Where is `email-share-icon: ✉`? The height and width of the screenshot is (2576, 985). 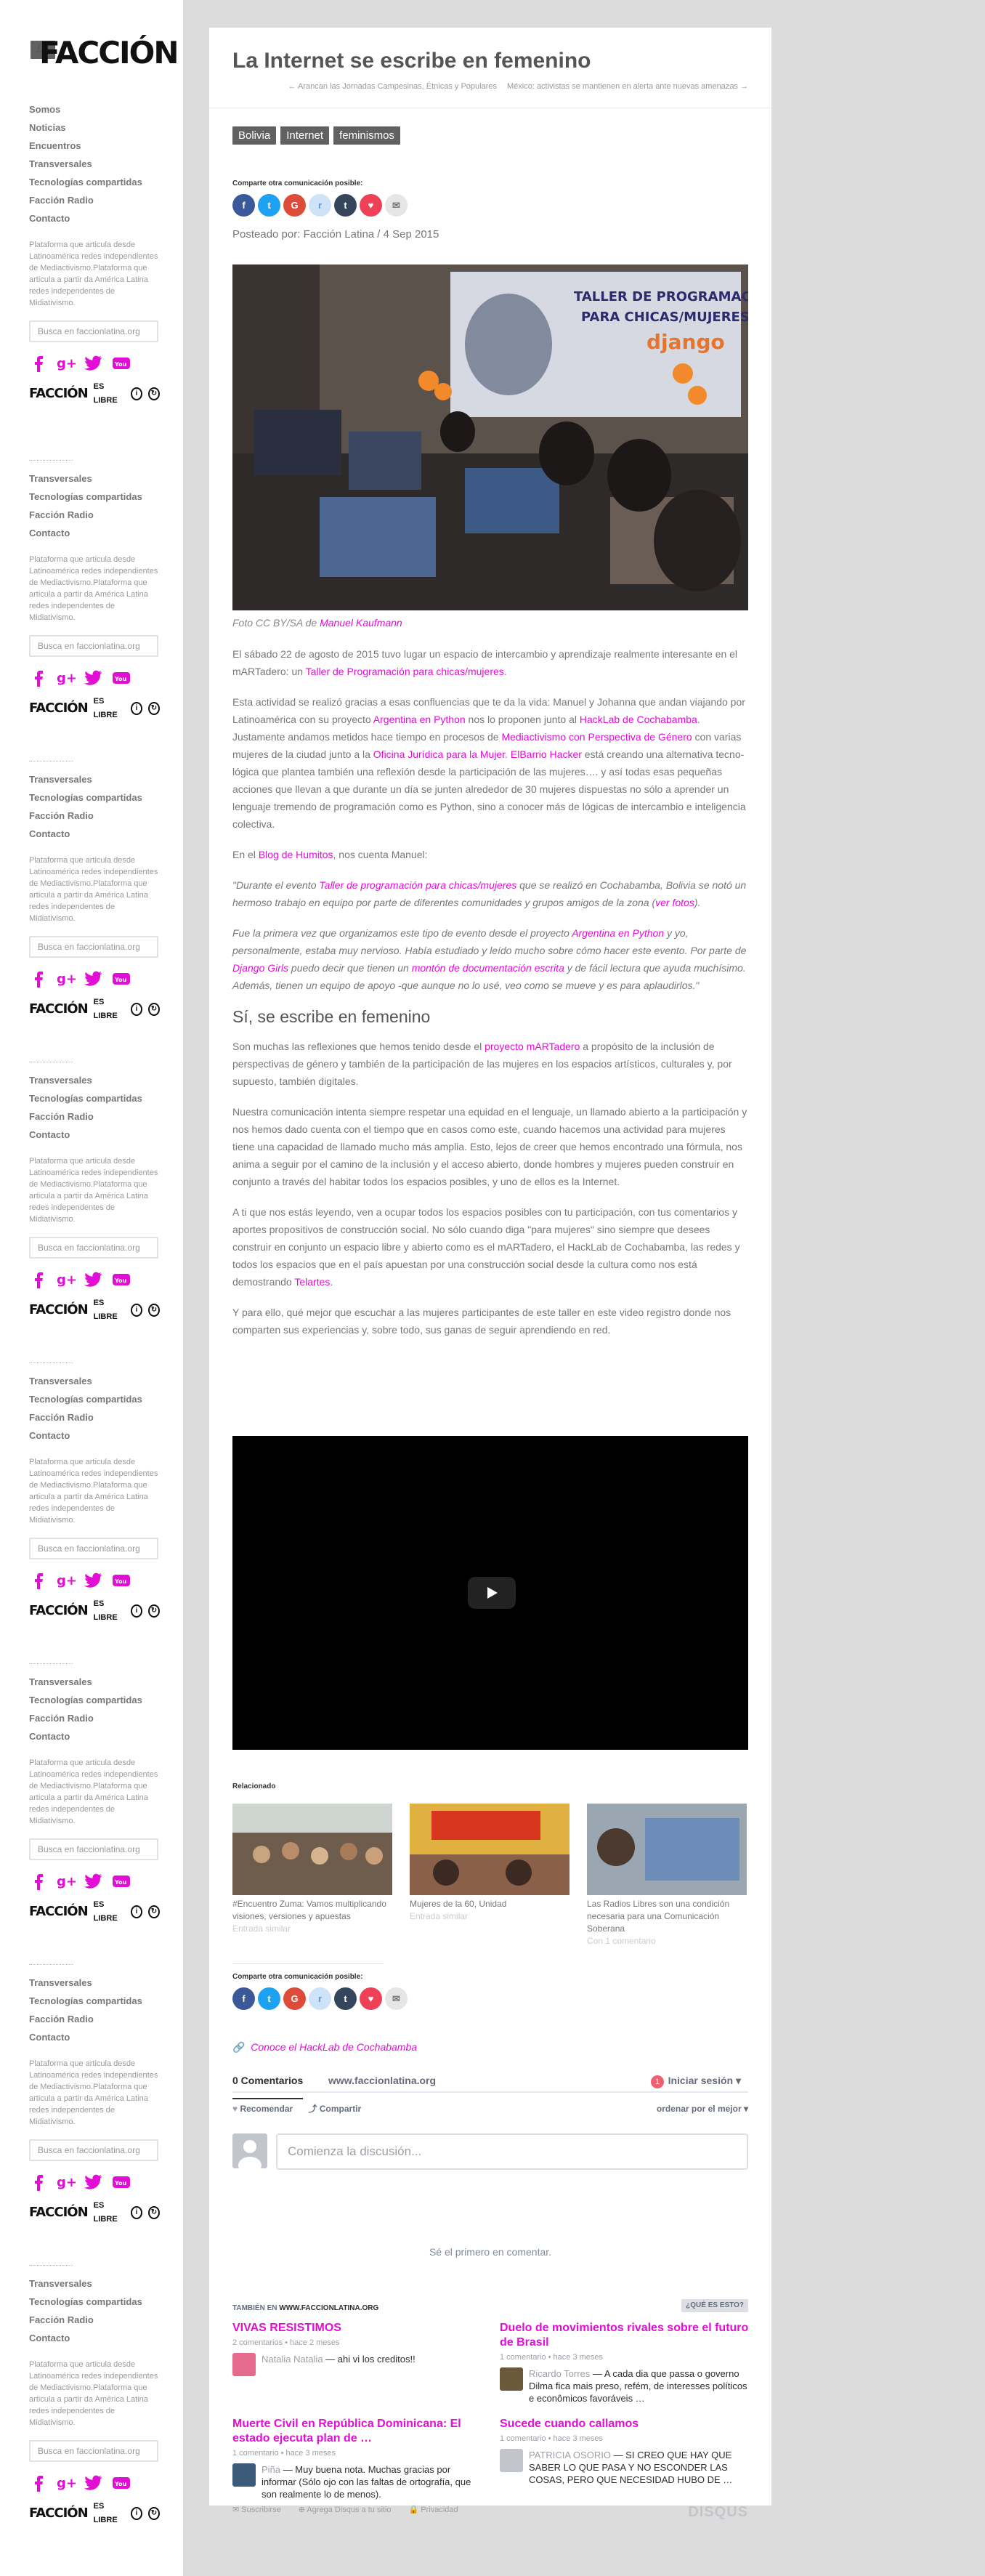 email-share-icon: ✉ is located at coordinates (397, 205).